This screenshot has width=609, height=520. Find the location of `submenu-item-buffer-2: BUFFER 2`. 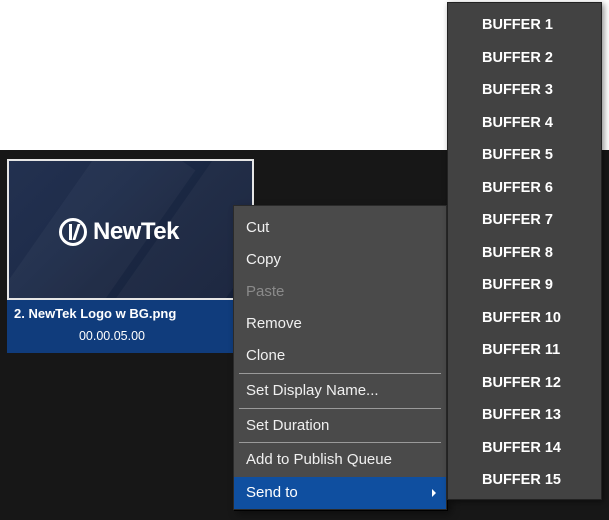

submenu-item-buffer-2: BUFFER 2 is located at coordinates (524, 58).